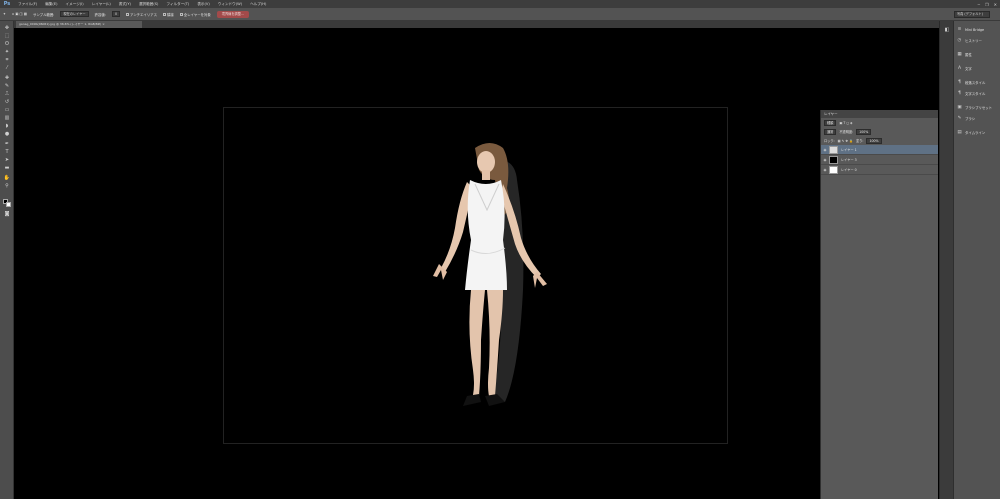  I want to click on background-color-swatch, so click(8, 204).